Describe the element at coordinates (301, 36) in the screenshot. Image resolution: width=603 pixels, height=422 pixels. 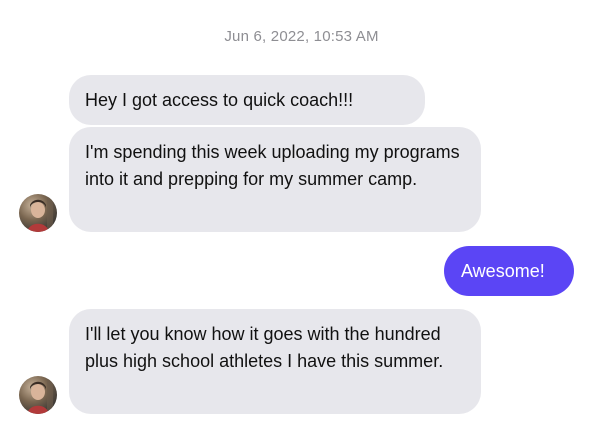
I see `message-timestamp: Jun 6, 2022, 10:53 AM` at that location.